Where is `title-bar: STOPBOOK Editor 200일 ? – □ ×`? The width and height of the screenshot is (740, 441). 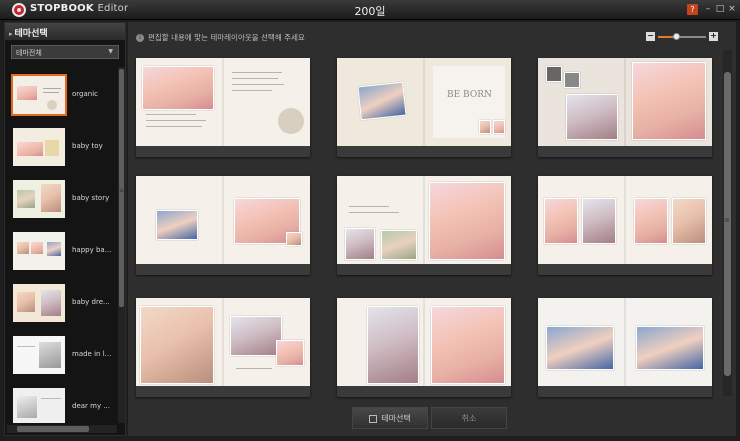 title-bar: STOPBOOK Editor 200일 ? – □ × is located at coordinates (370, 10).